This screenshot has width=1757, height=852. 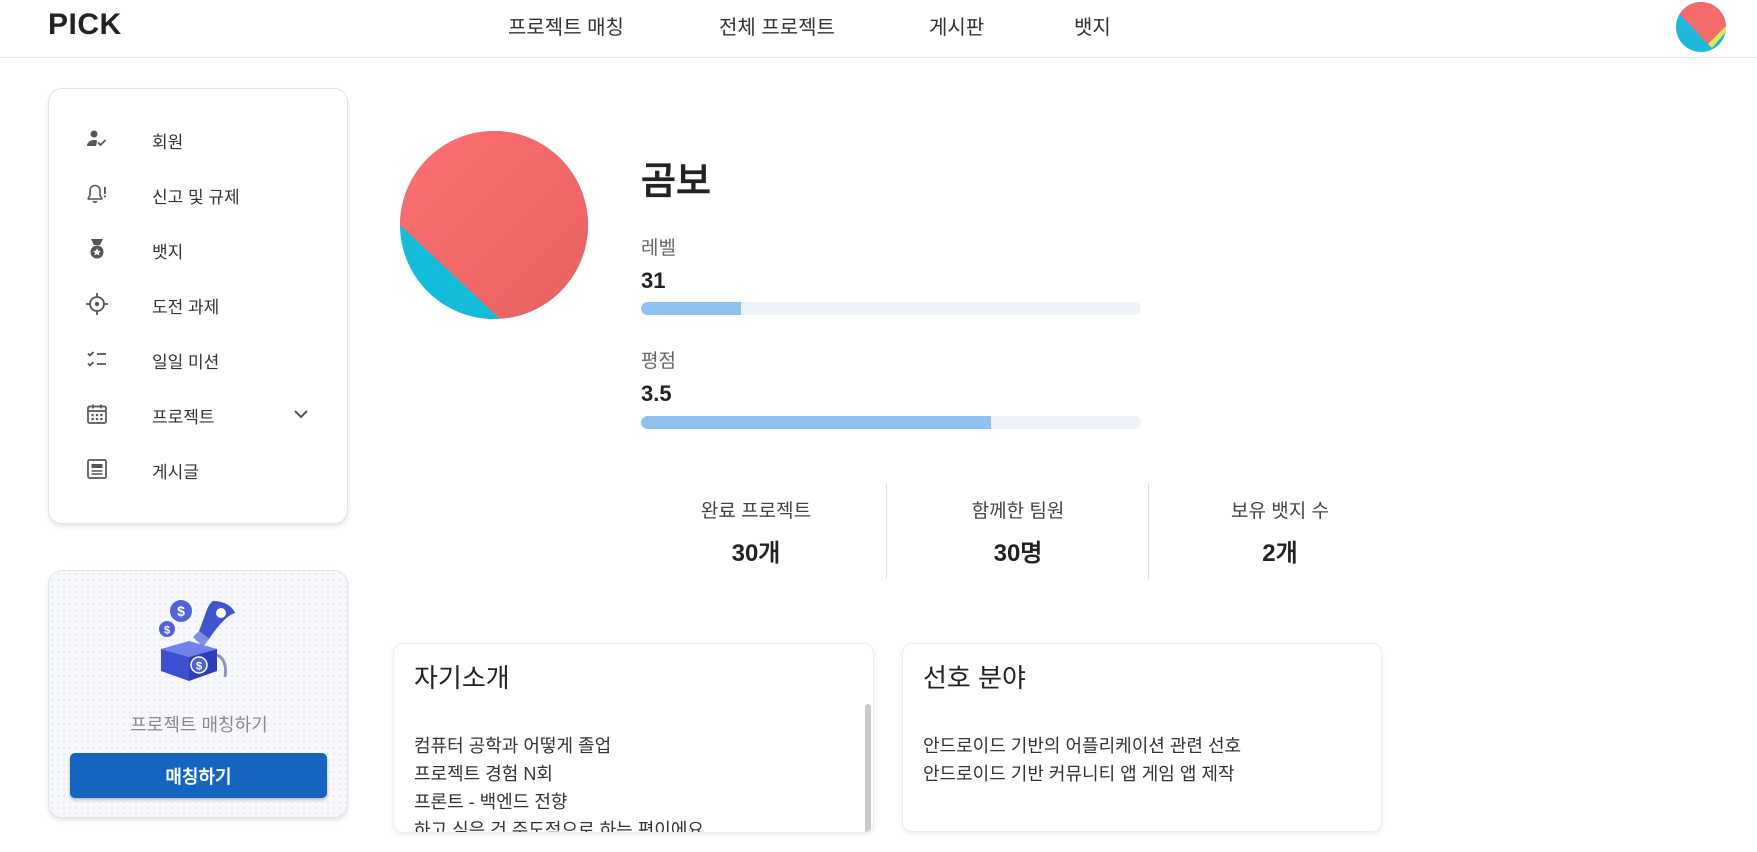 What do you see at coordinates (756, 532) in the screenshot?
I see `completed-projects-stat: 완료 프로젝트 30개` at bounding box center [756, 532].